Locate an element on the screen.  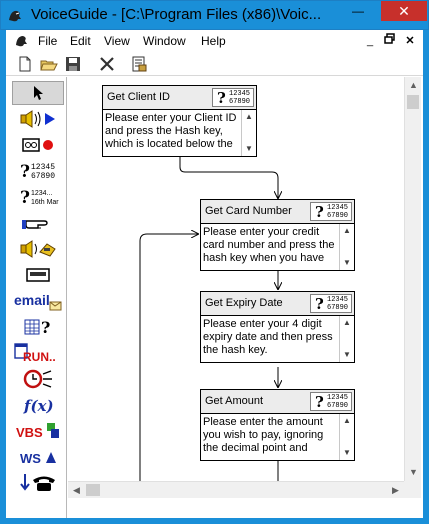
ws-icon: WS is located at coordinates (38, 458).